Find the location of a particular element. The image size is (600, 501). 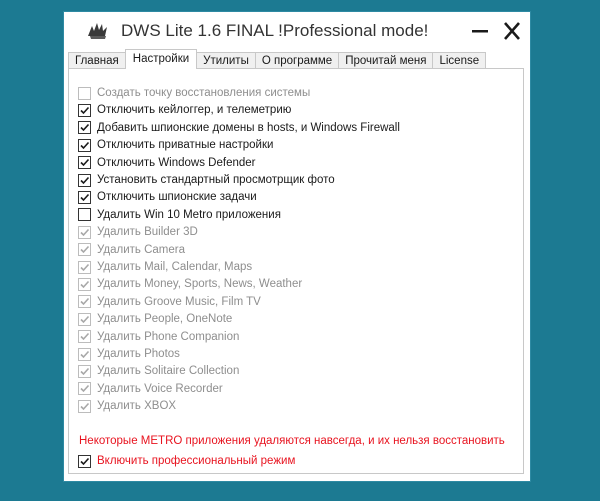

option-label: Удалить Groove Music, Film TV is located at coordinates (179, 301).